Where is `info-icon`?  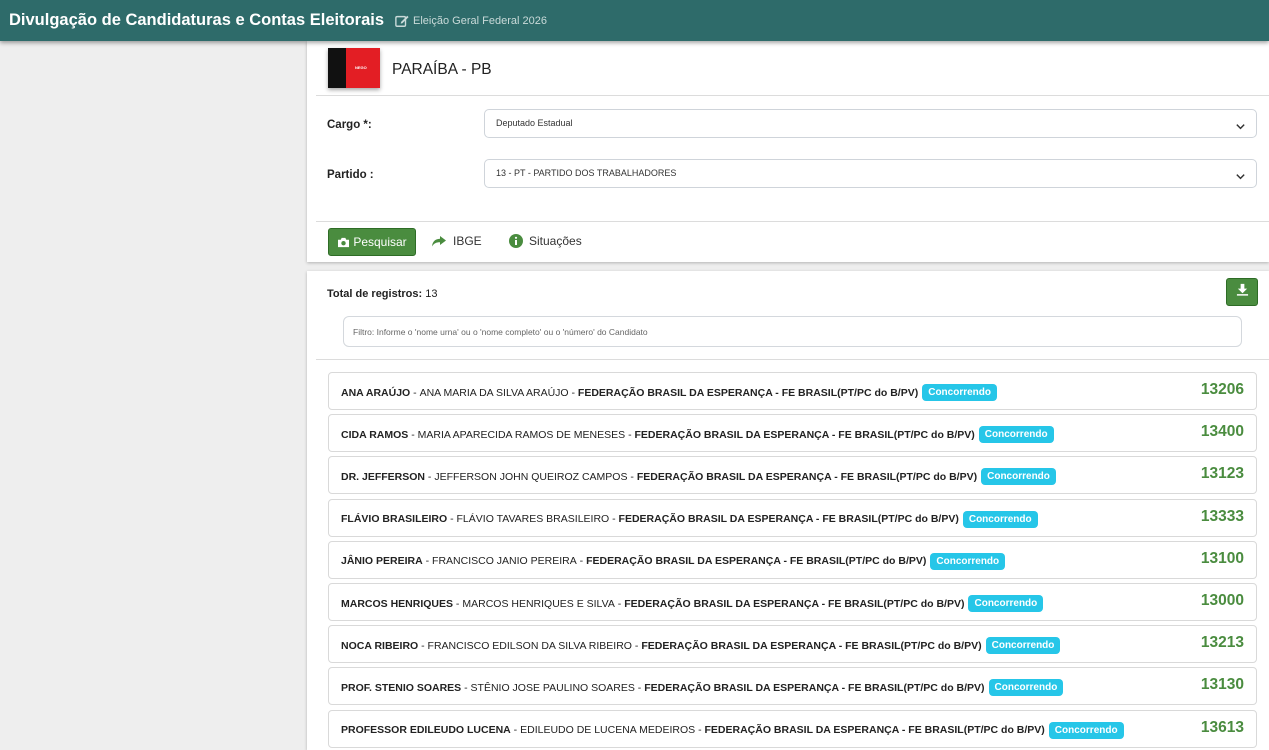
info-icon is located at coordinates (516, 241).